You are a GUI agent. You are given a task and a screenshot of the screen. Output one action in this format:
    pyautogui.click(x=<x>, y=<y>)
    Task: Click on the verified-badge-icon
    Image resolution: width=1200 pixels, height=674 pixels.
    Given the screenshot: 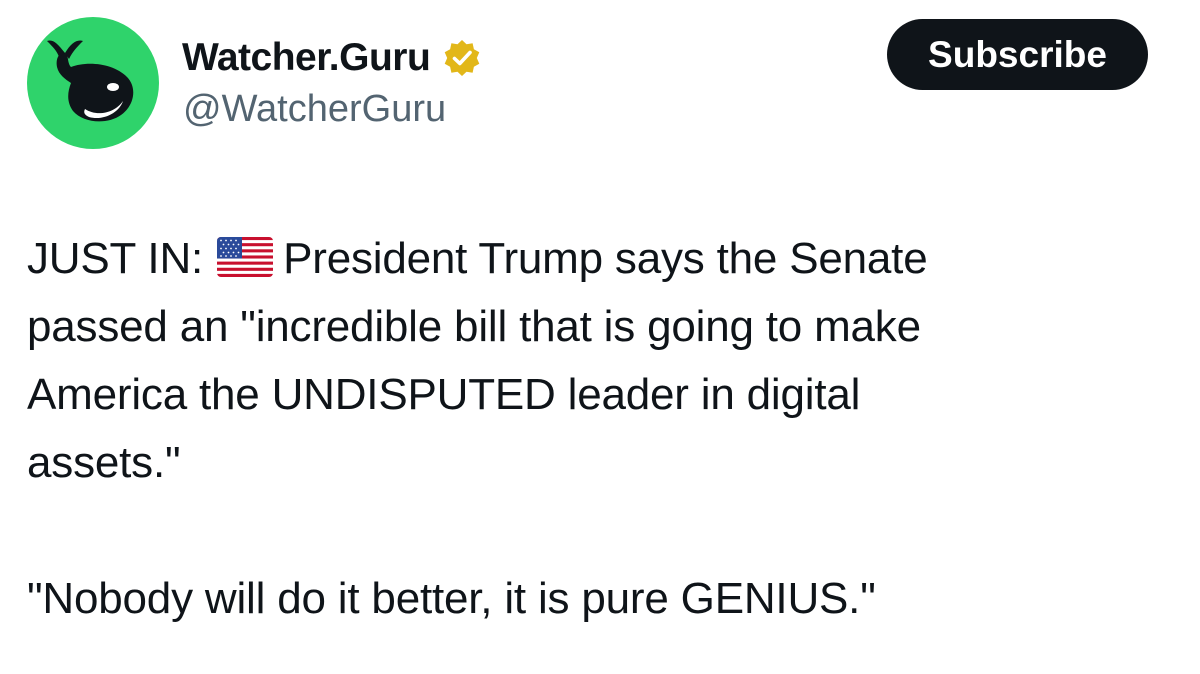 What is the action you would take?
    pyautogui.click(x=462, y=58)
    